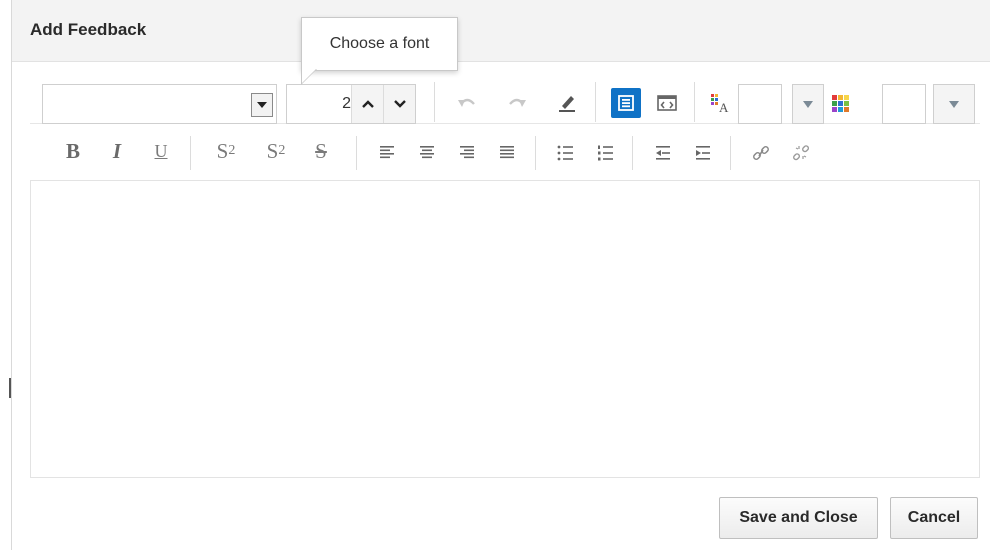 Image resolution: width=990 pixels, height=550 pixels. I want to click on window-edge-marker, so click(10, 388).